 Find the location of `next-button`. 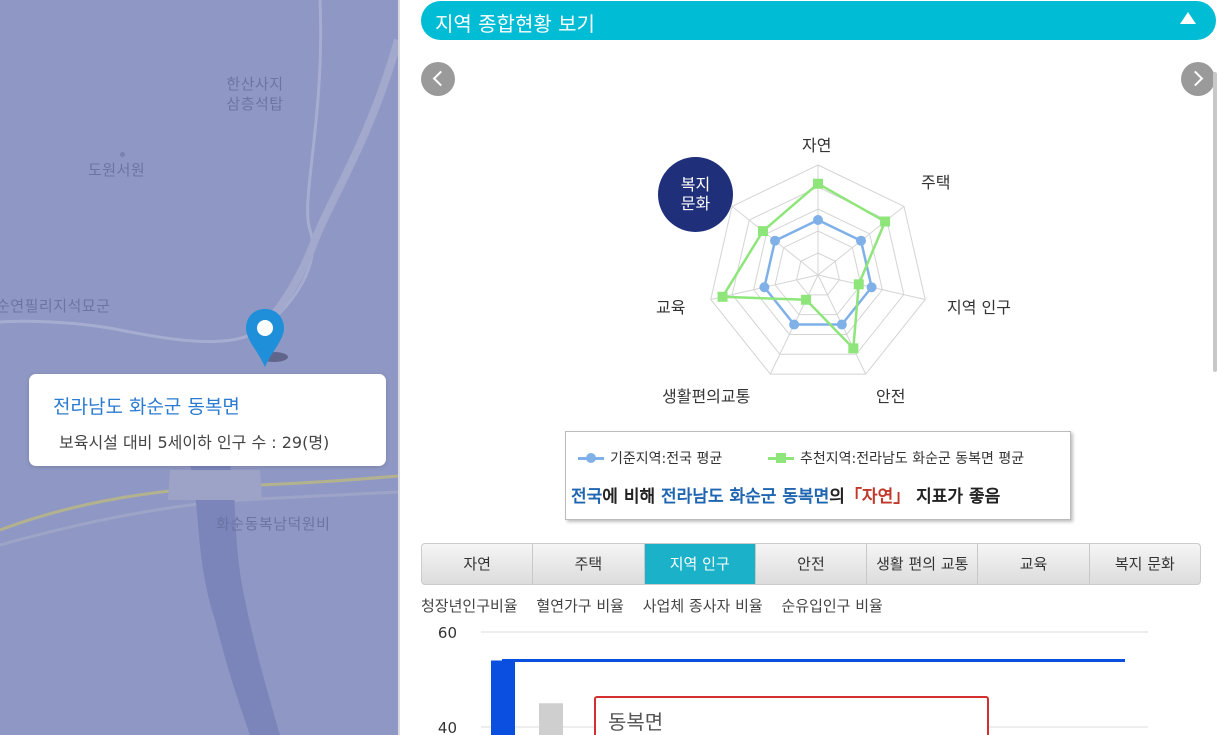

next-button is located at coordinates (1198, 79).